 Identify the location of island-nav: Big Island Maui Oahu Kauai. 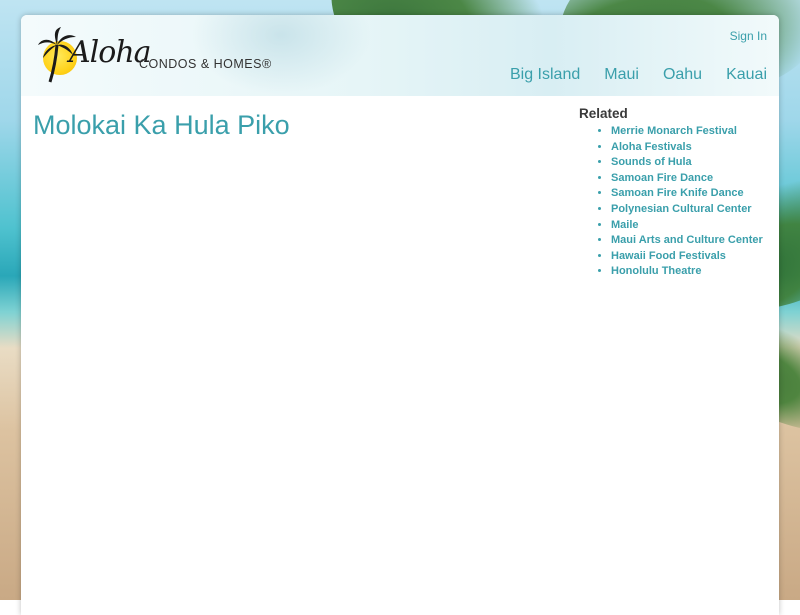
(638, 75).